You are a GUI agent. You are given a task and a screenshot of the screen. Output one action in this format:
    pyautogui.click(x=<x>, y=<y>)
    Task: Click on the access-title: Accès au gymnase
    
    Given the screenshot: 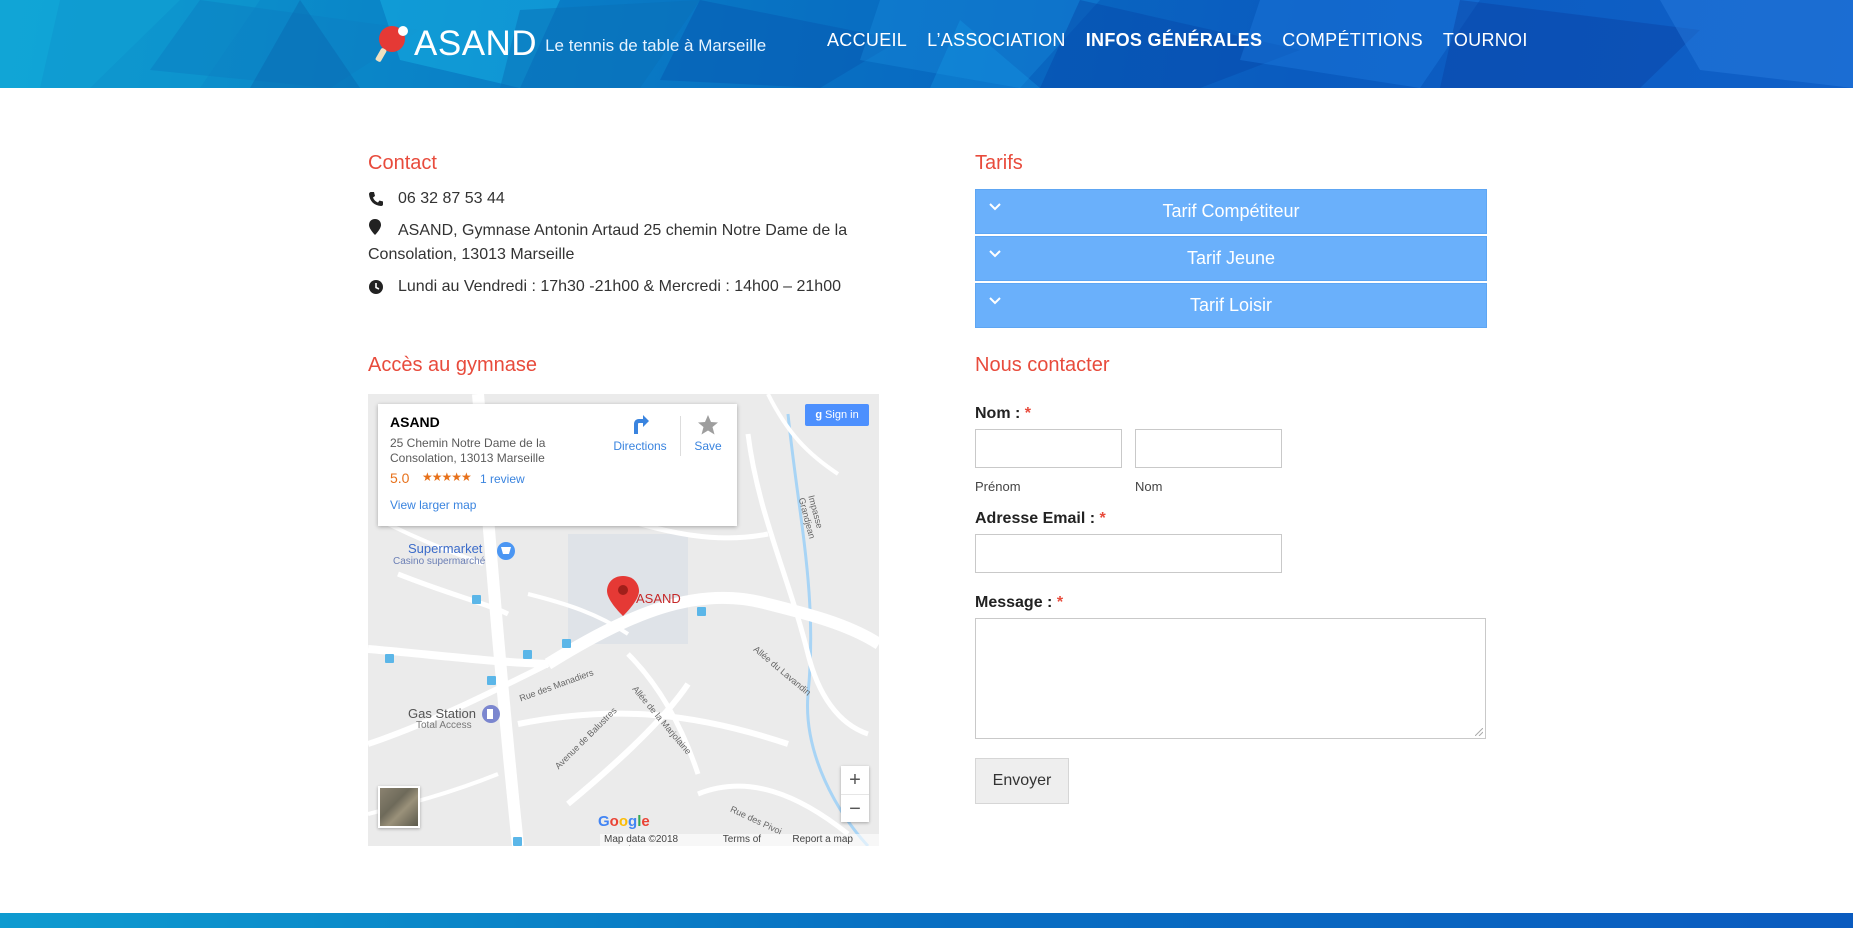 What is the action you would take?
    pyautogui.click(x=452, y=365)
    